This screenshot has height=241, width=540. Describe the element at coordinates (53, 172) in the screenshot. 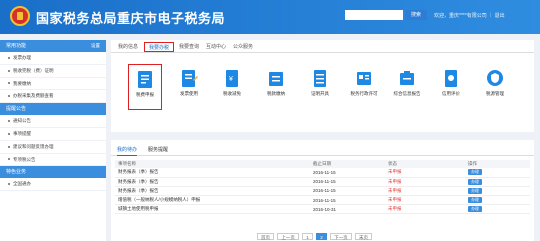

I see `sidebar-section-special: 特色业务` at that location.